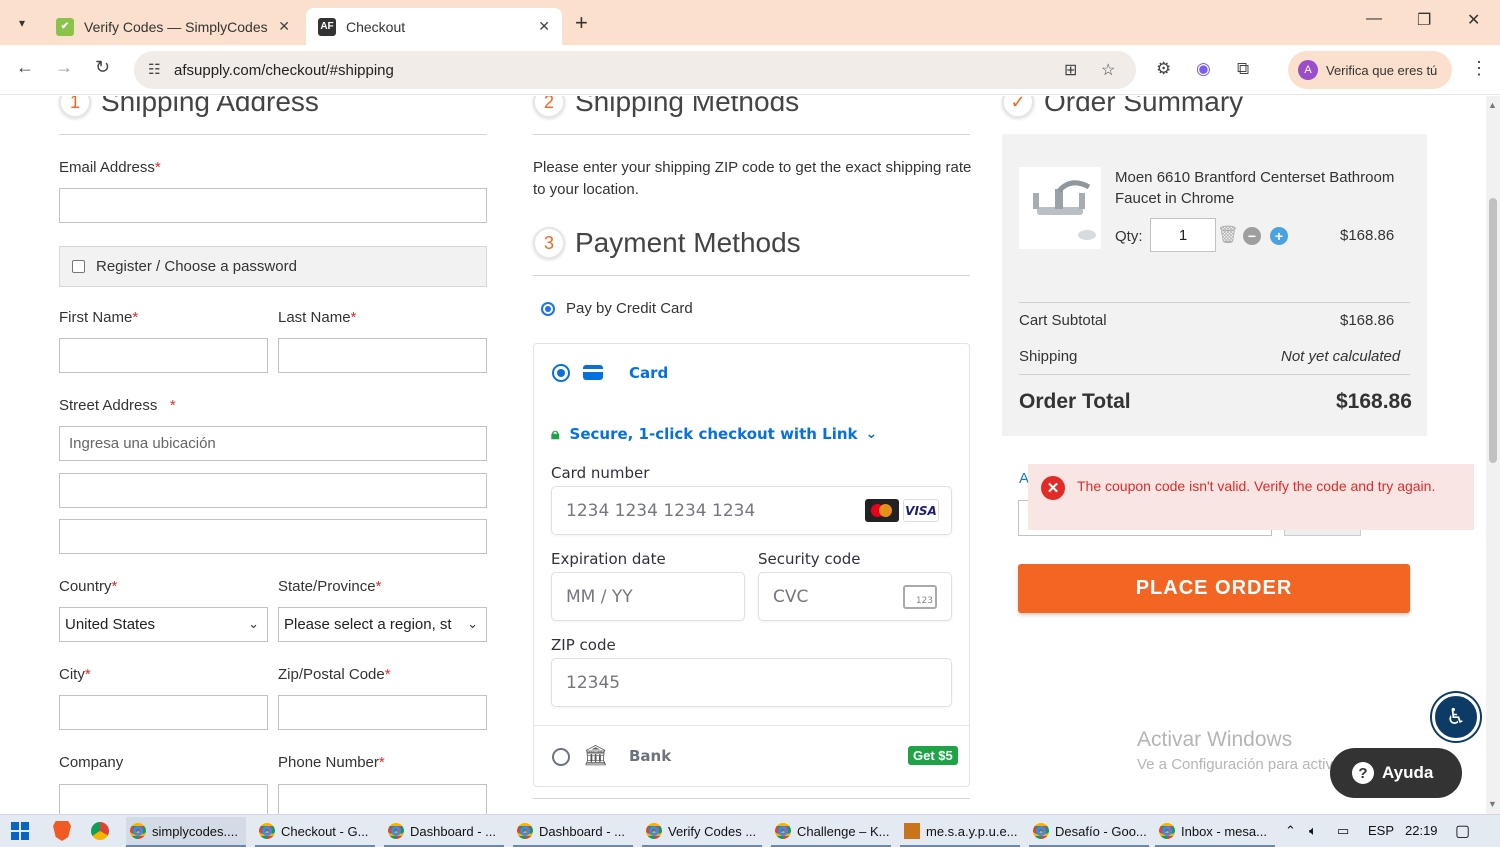 The width and height of the screenshot is (1500, 847). I want to click on pay-by-card-radio, so click(548, 308).